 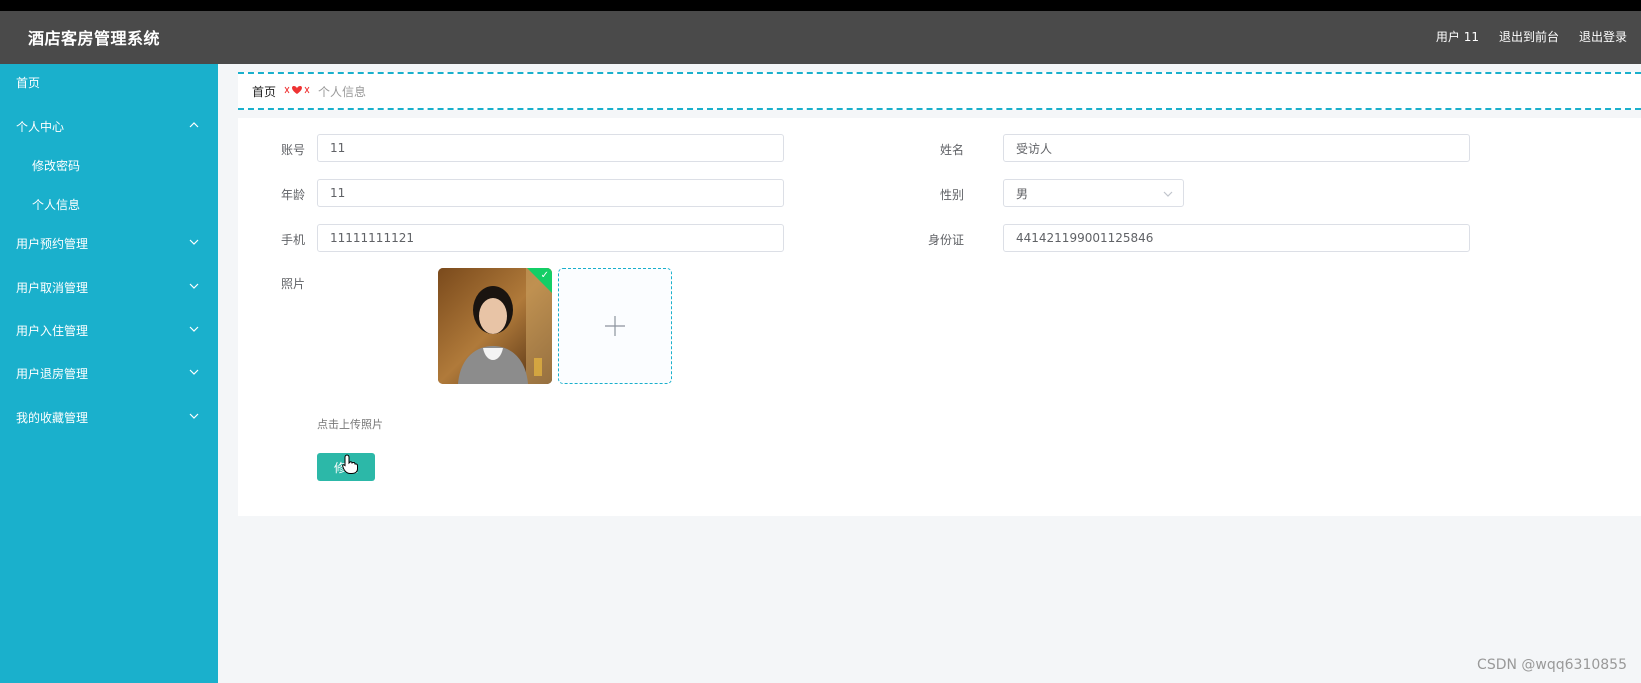 I want to click on breadcrumb-home: 首页, so click(x=264, y=91).